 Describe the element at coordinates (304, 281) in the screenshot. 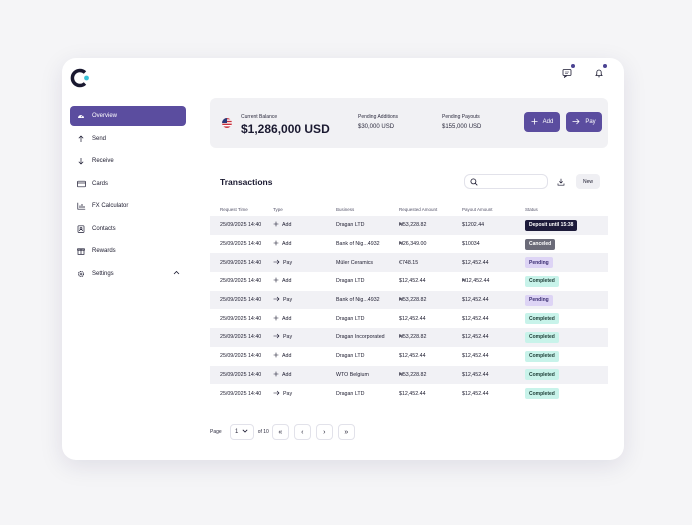

I see `type-cell: Add` at that location.